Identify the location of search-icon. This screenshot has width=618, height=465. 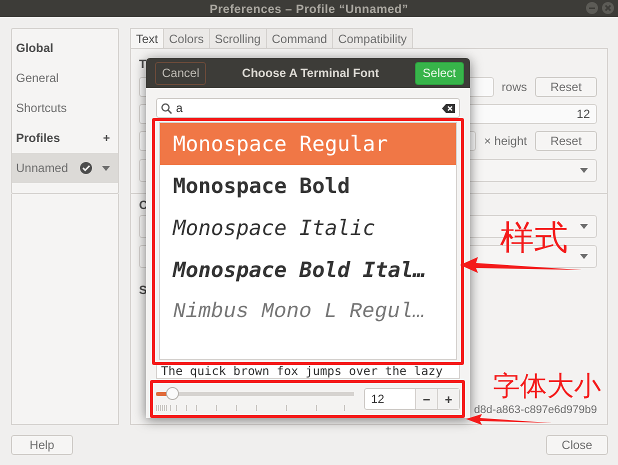
(166, 108).